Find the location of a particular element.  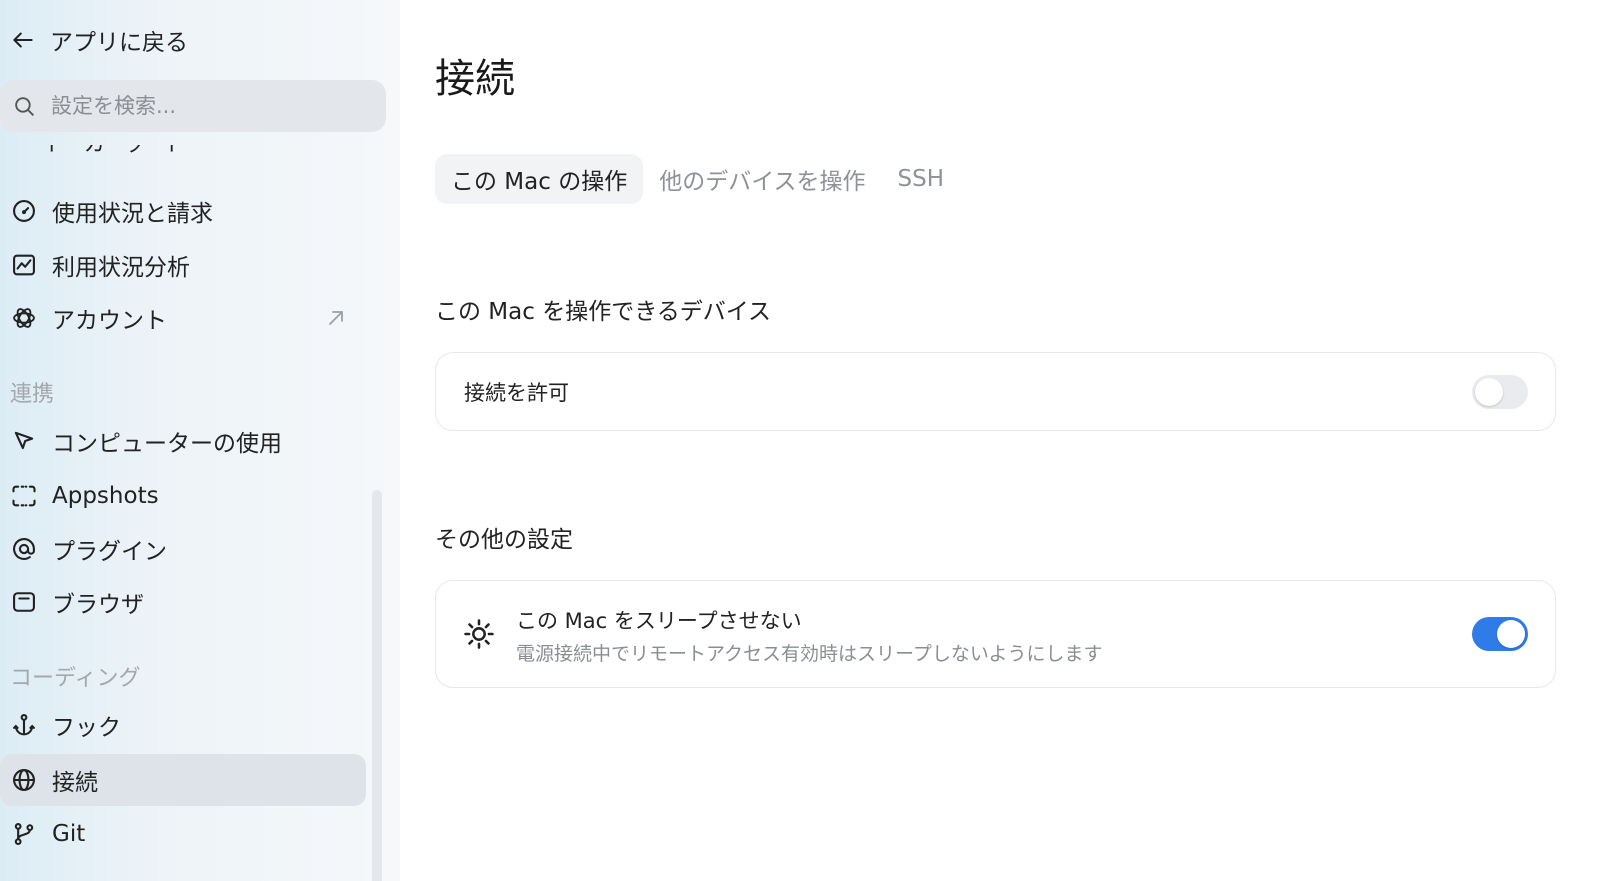

sidebar-item-label: アカウント is located at coordinates (109, 321).